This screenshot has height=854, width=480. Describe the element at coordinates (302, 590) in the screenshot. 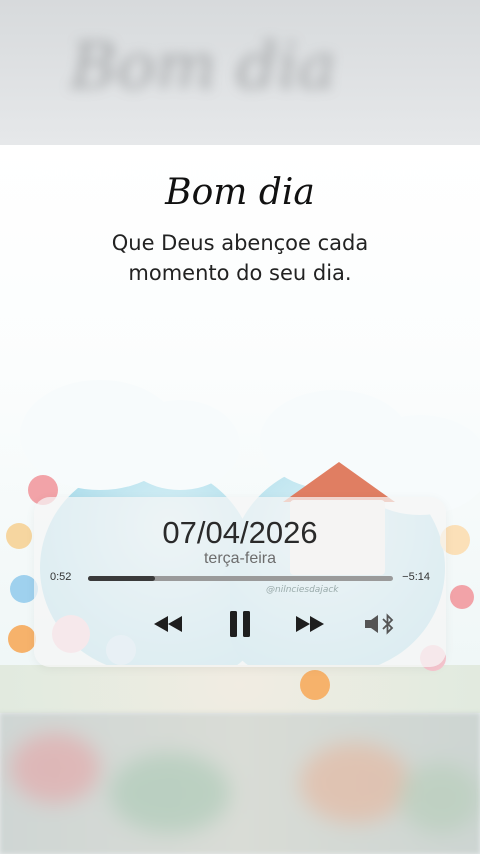

I see `watermark: @nilnciesdajack` at that location.